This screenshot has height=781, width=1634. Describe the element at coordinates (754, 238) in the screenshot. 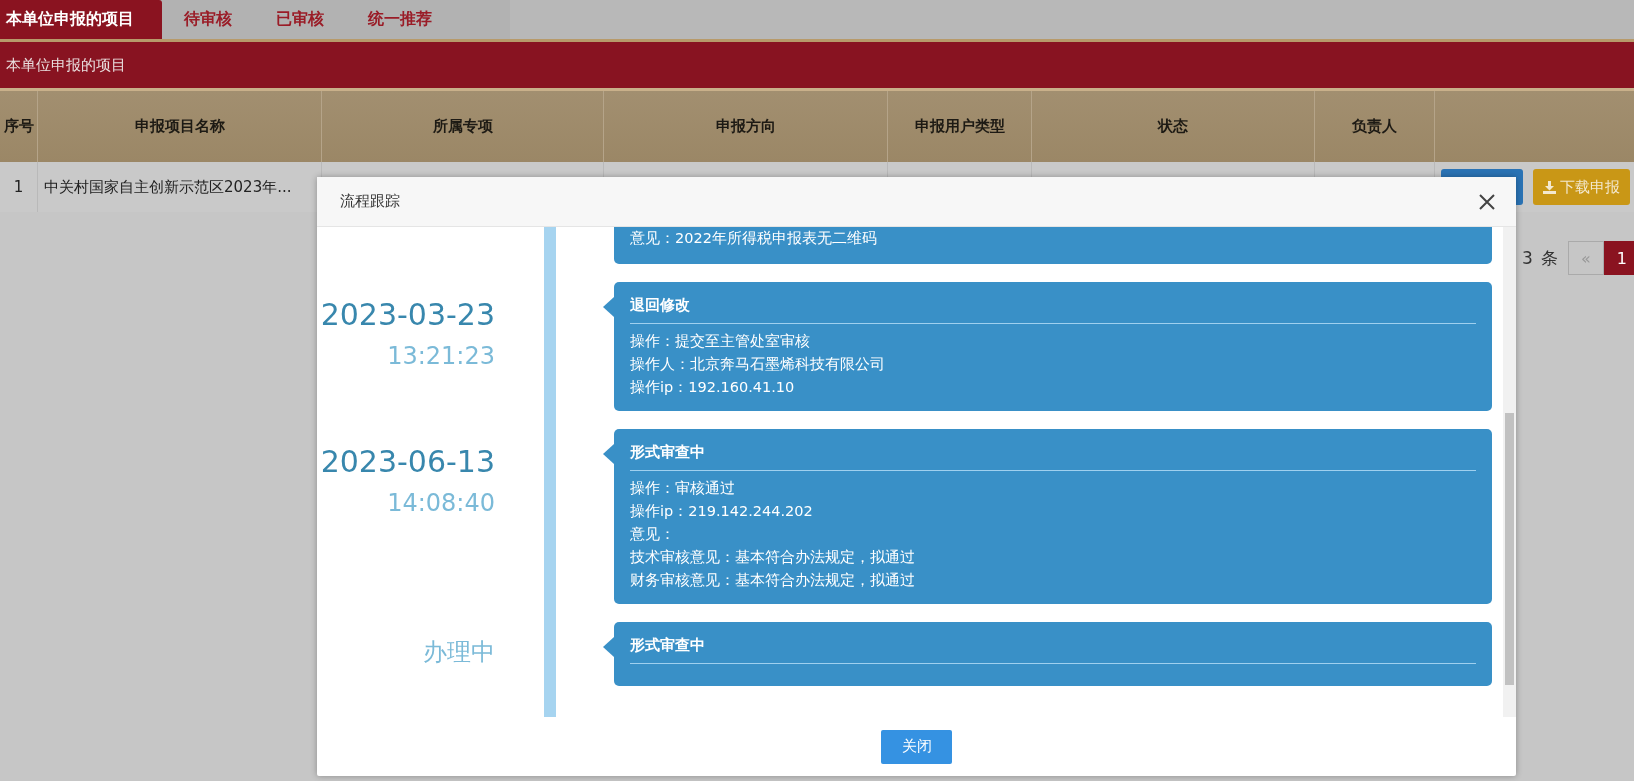

I see `card-line: 意见：2022年所得税申报表无二维码` at that location.